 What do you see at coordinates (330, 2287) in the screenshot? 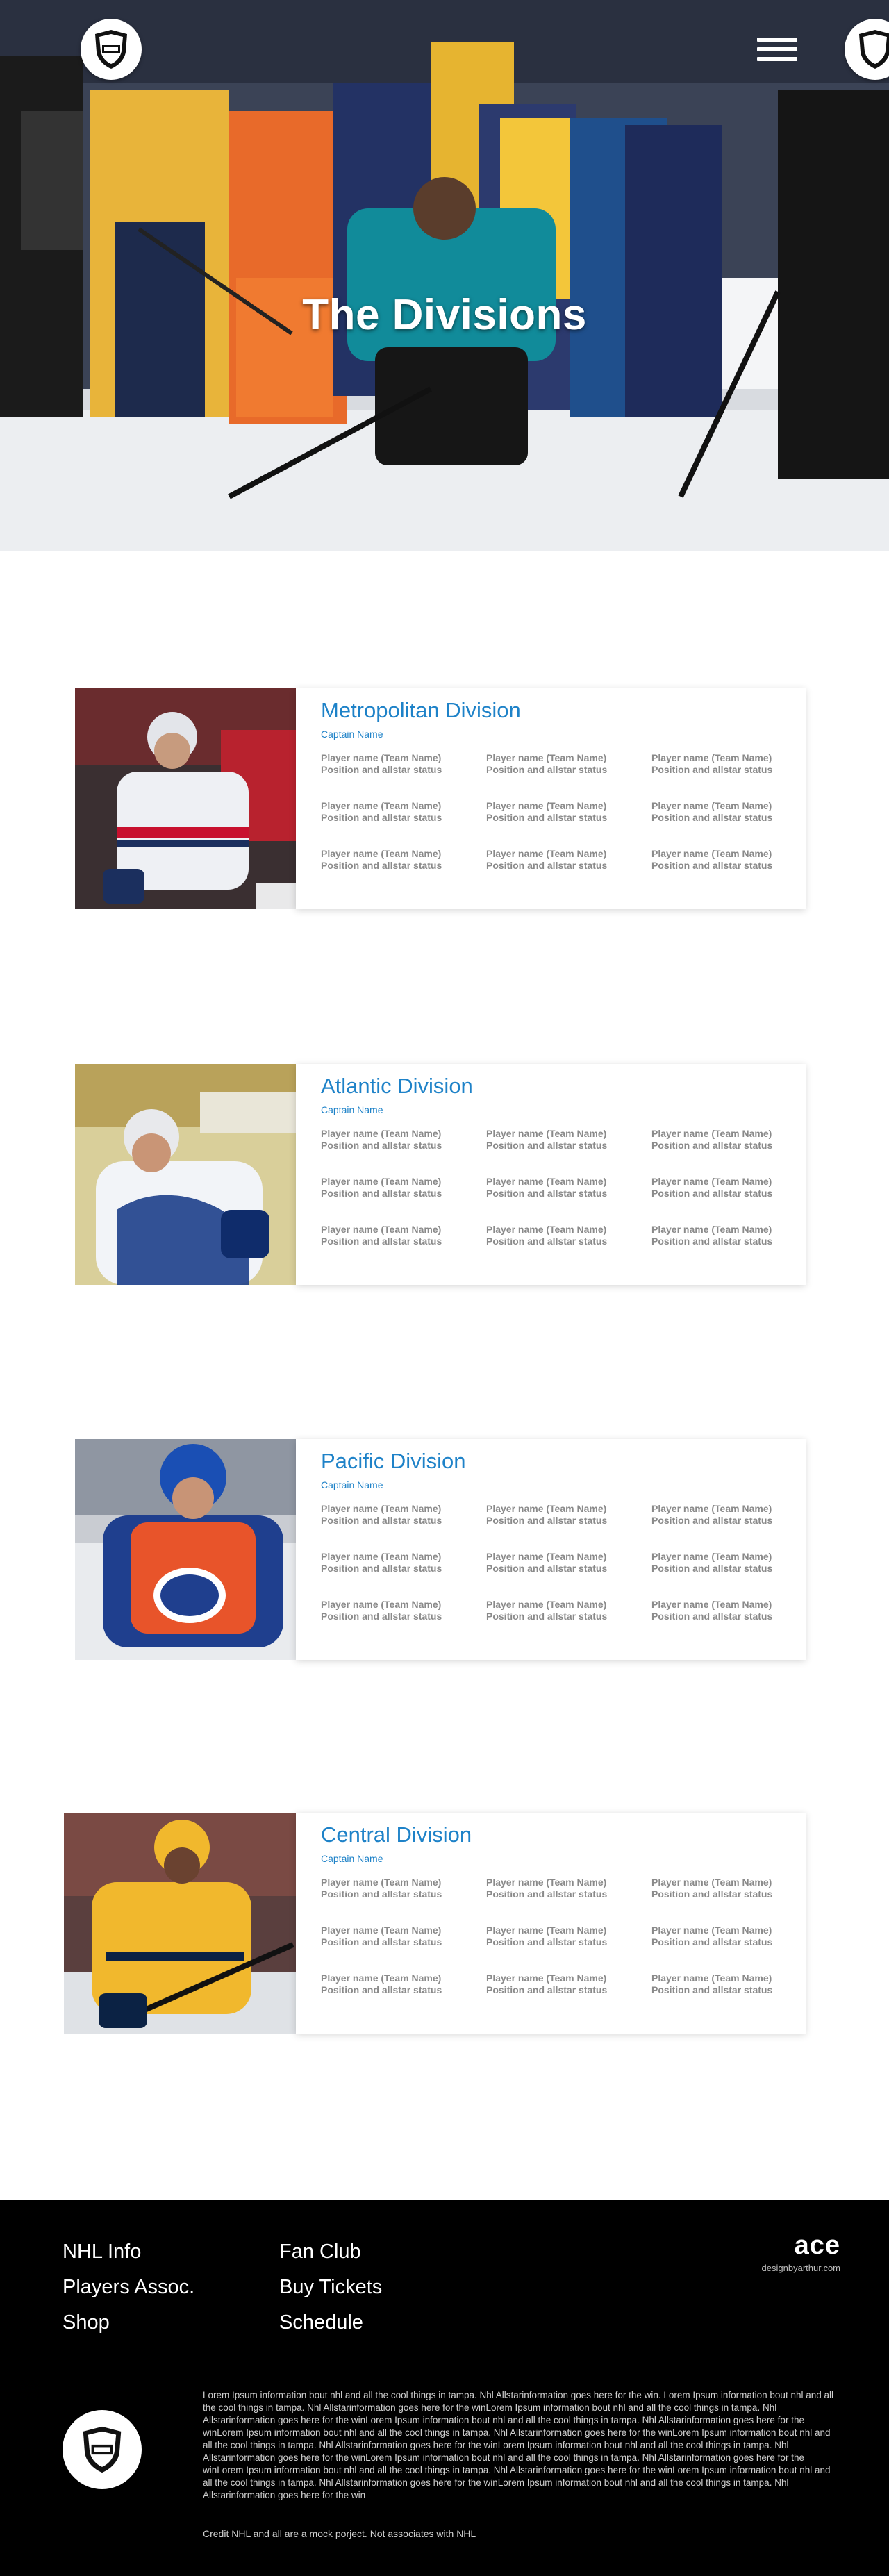
I see `footer-link-buy-tickets: Buy Tickets` at bounding box center [330, 2287].